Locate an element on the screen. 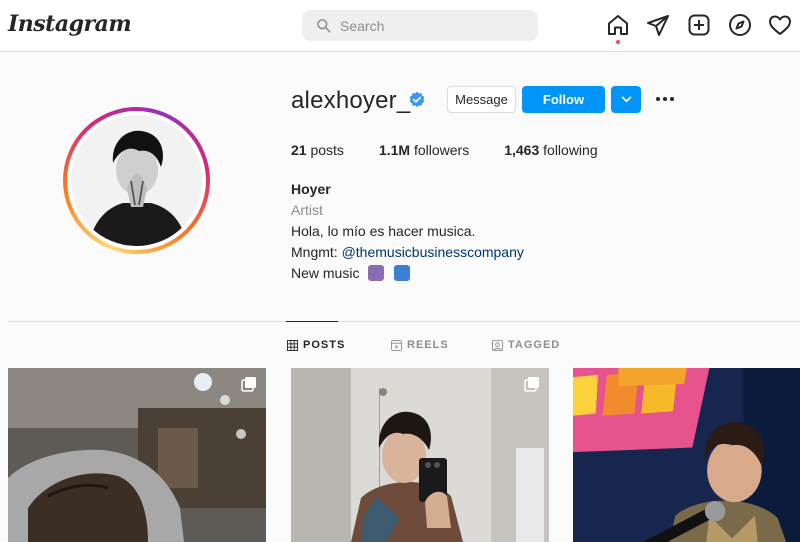 This screenshot has width=800, height=542. followers-count: 1.1M followers is located at coordinates (424, 150).